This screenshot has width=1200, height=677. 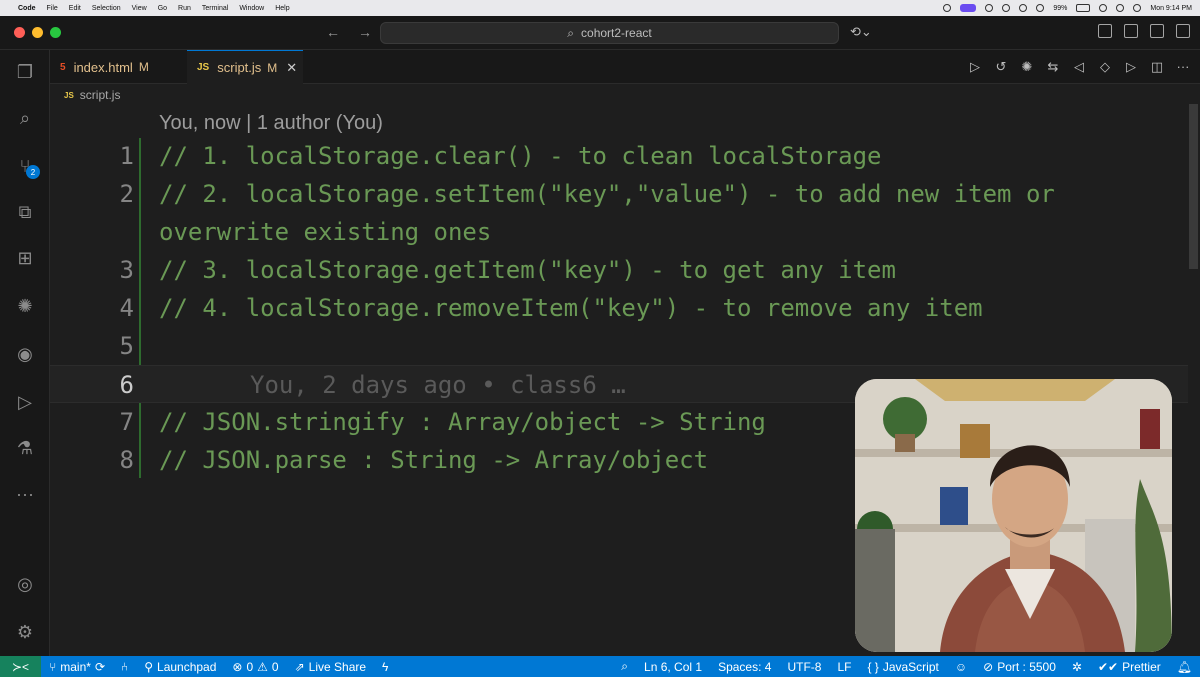 I want to click on compare-changes-icon: ⇆, so click(x=1053, y=67).